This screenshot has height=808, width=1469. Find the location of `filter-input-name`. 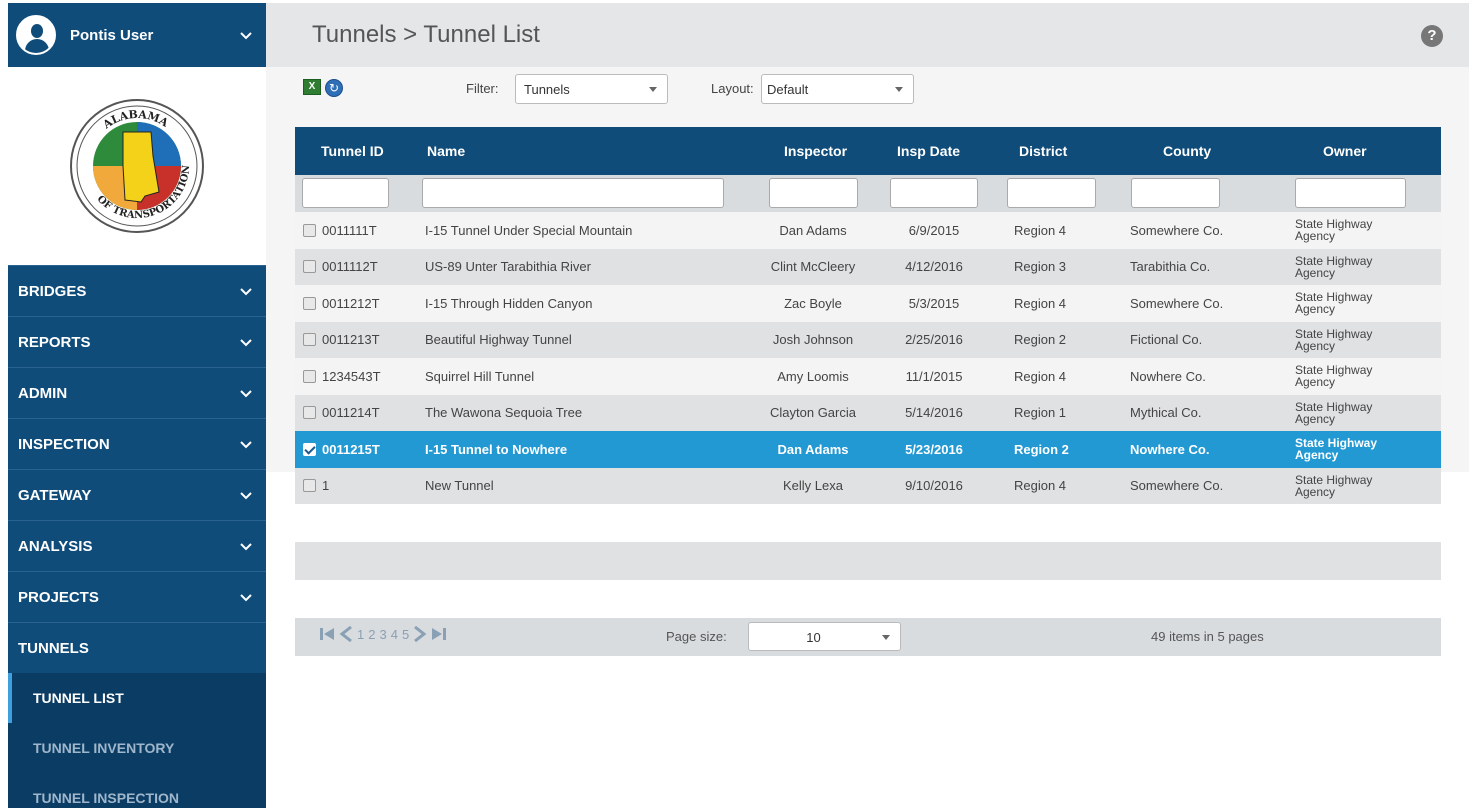

filter-input-name is located at coordinates (573, 193).